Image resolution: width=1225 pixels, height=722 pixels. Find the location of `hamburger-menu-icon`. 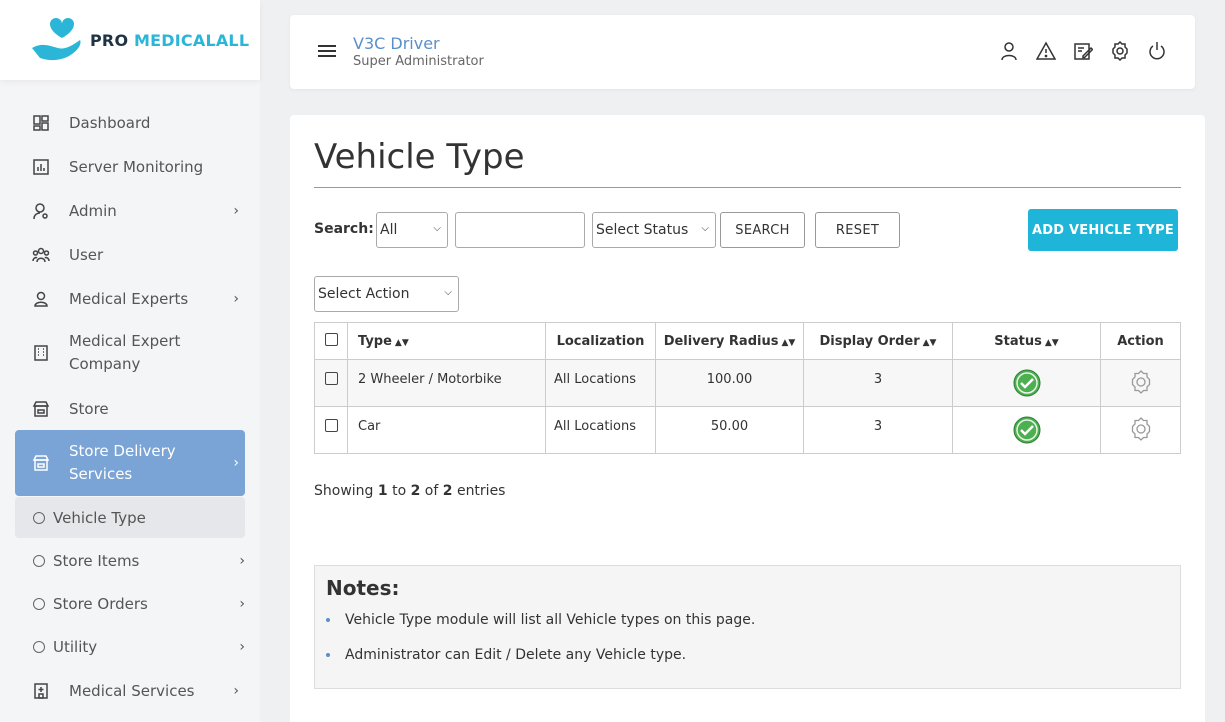

hamburger-menu-icon is located at coordinates (327, 52).